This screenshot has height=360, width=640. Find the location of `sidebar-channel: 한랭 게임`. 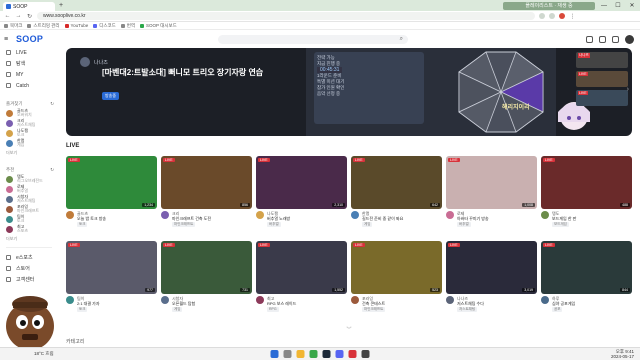

sidebar-channel: 한랭 게임 is located at coordinates (29, 143).